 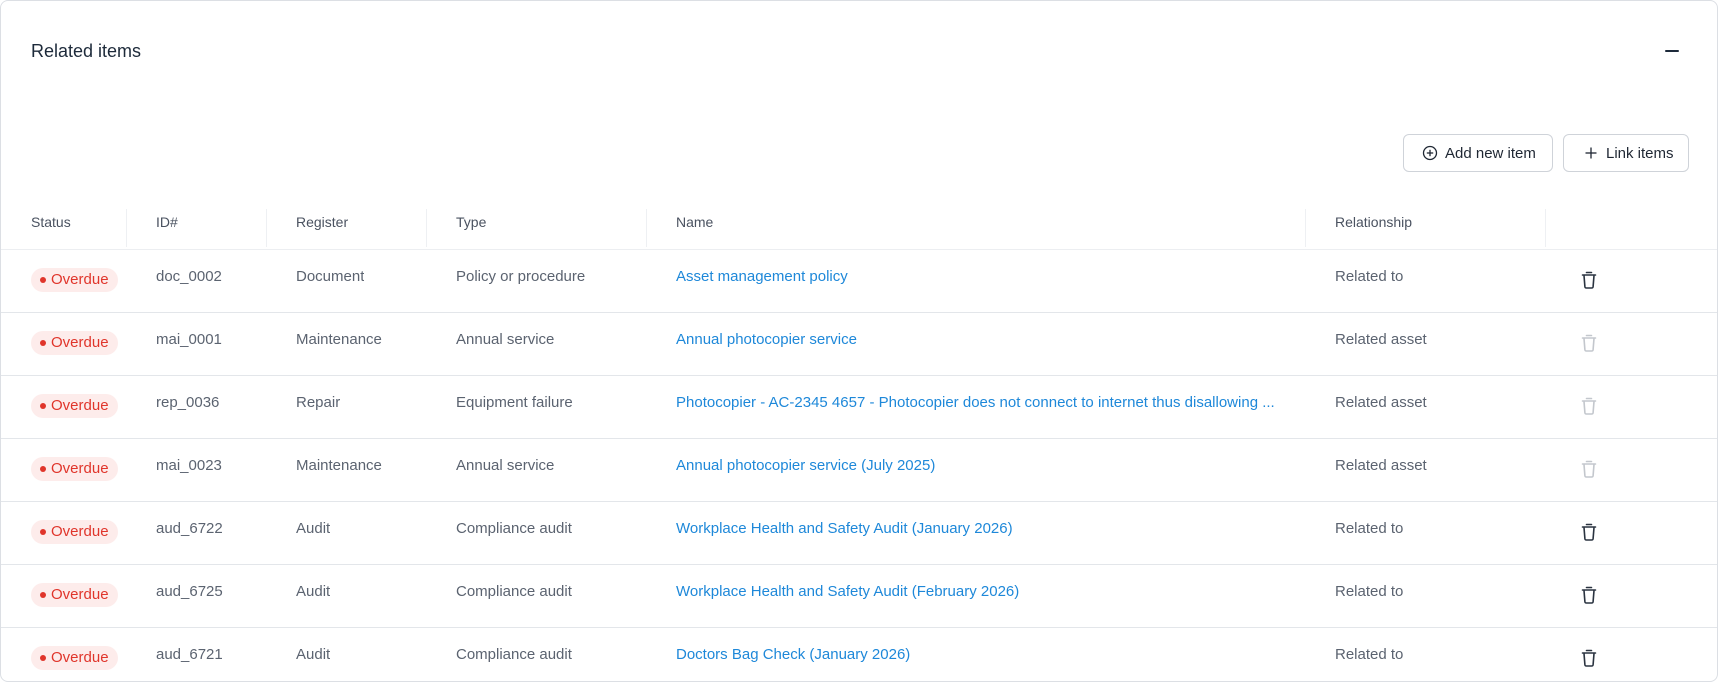 I want to click on column-header-type: Type, so click(x=471, y=229).